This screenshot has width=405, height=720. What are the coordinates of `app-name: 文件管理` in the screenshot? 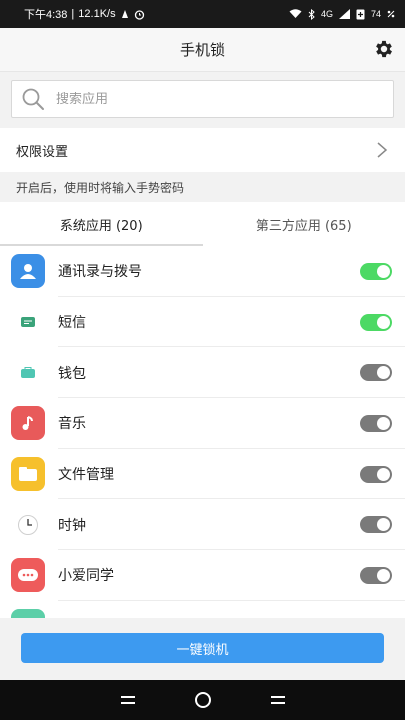 It's located at (86, 475).